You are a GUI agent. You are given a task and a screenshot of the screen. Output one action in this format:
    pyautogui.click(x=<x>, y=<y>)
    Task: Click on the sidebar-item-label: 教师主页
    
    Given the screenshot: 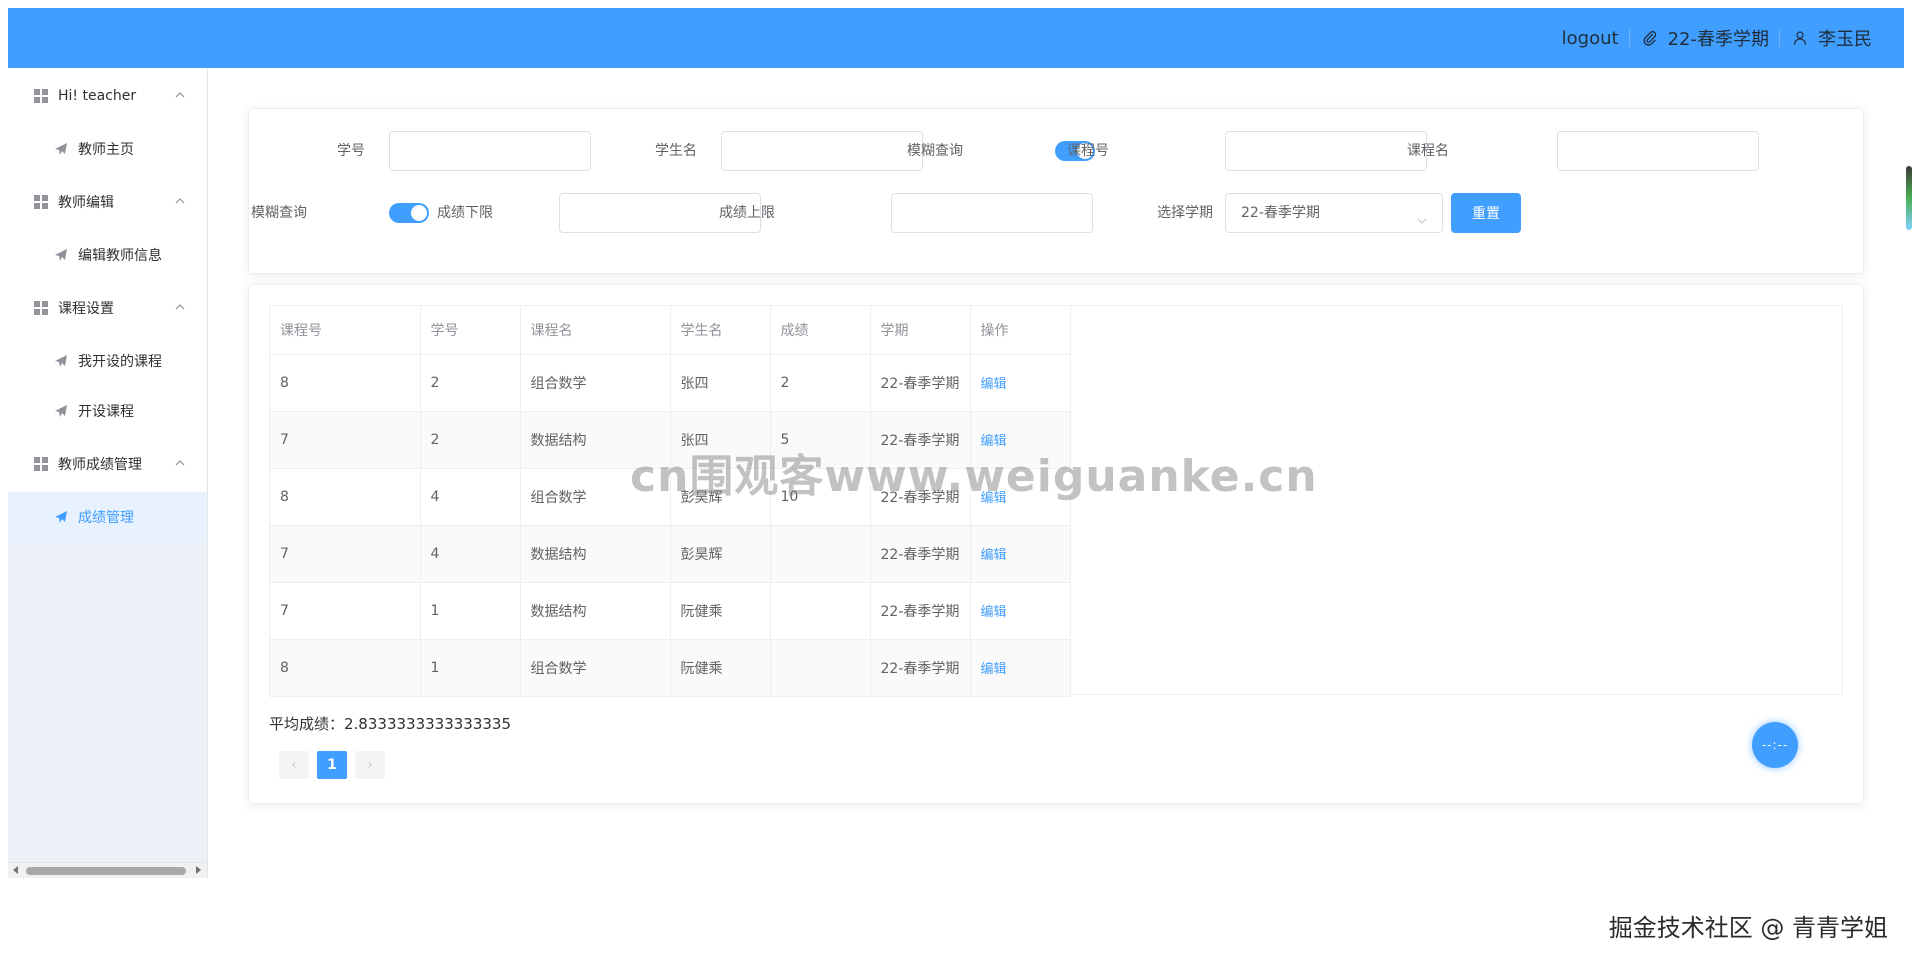 What is the action you would take?
    pyautogui.click(x=106, y=150)
    